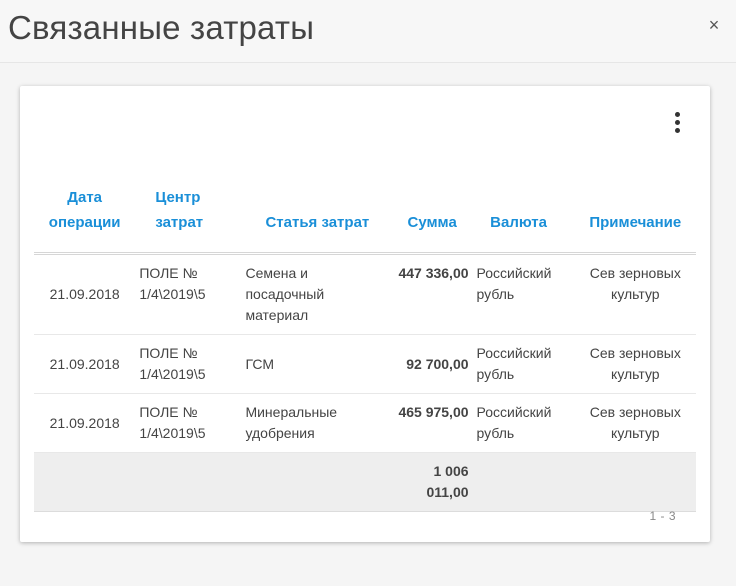 The image size is (736, 586). What do you see at coordinates (316, 294) in the screenshot?
I see `cell-cost-item: Семена и посадочный материал` at bounding box center [316, 294].